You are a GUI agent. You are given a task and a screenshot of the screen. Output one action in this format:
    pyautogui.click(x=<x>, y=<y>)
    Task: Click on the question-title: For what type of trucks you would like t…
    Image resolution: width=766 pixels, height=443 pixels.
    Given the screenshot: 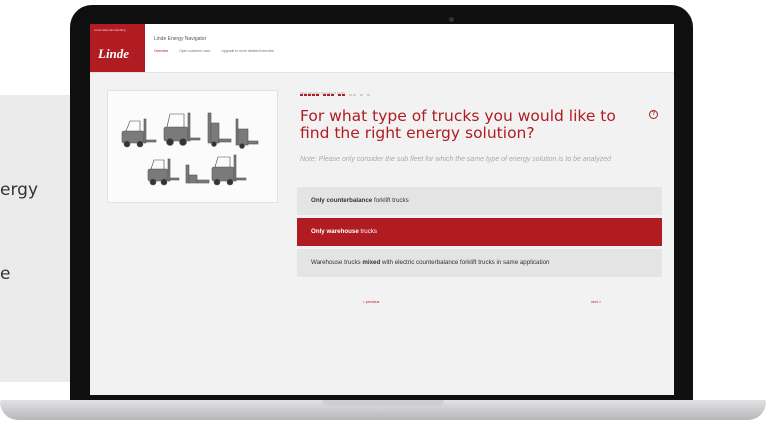 What is the action you would take?
    pyautogui.click(x=458, y=124)
    